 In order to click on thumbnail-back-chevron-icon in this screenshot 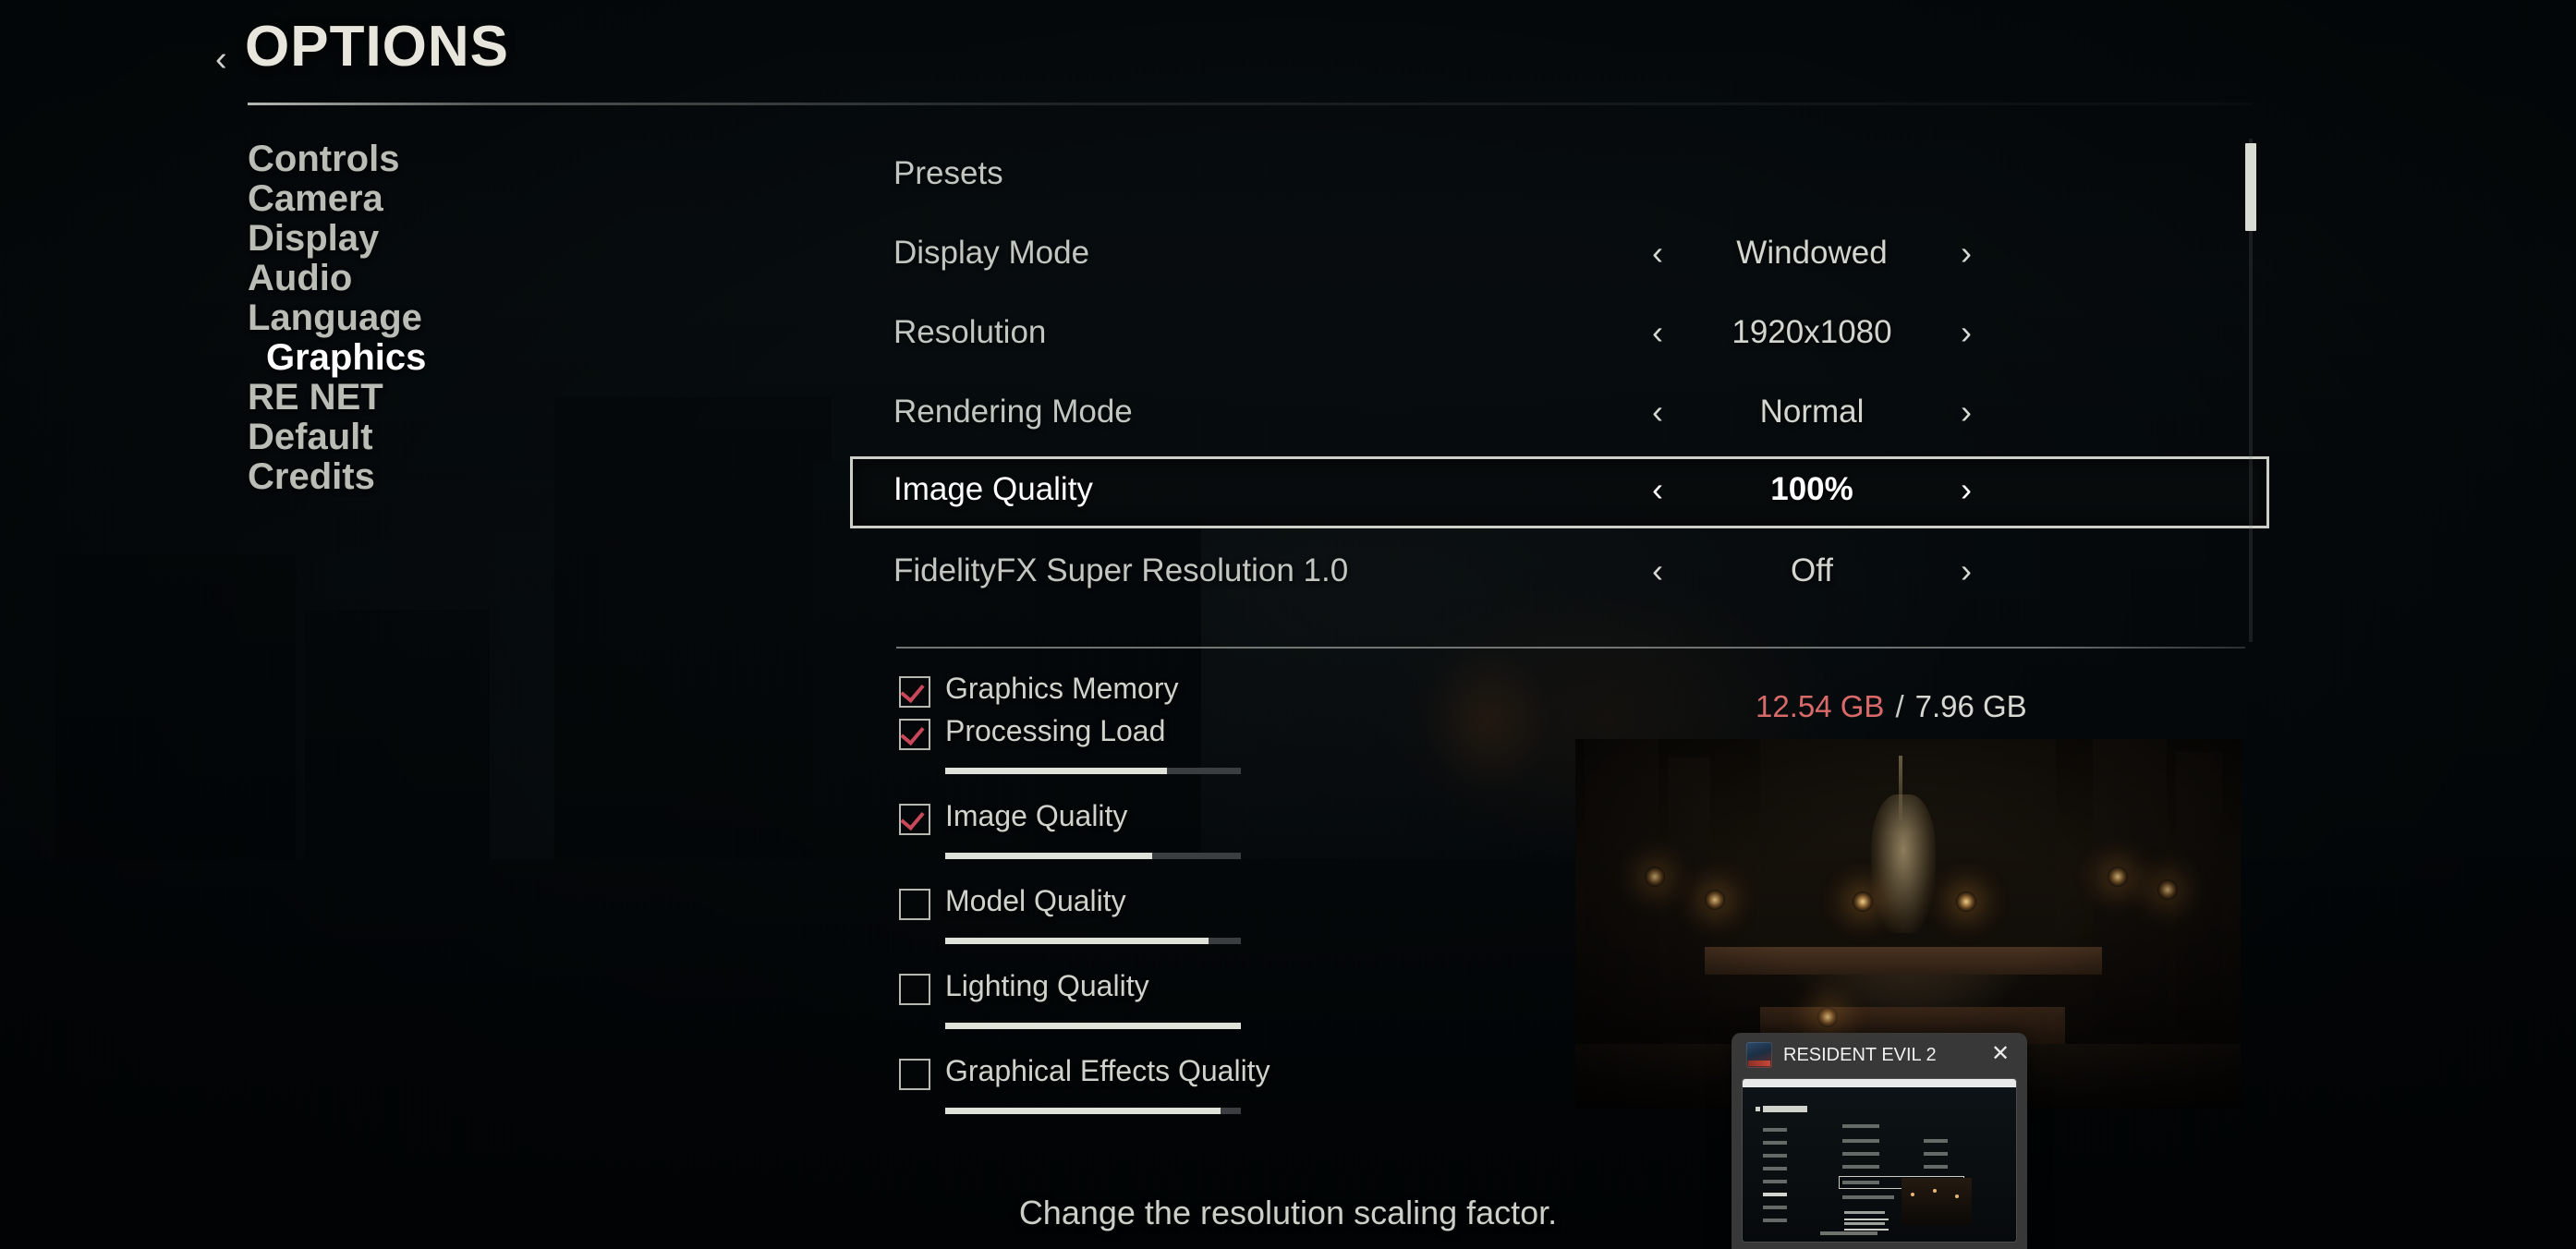, I will do `click(1758, 1109)`.